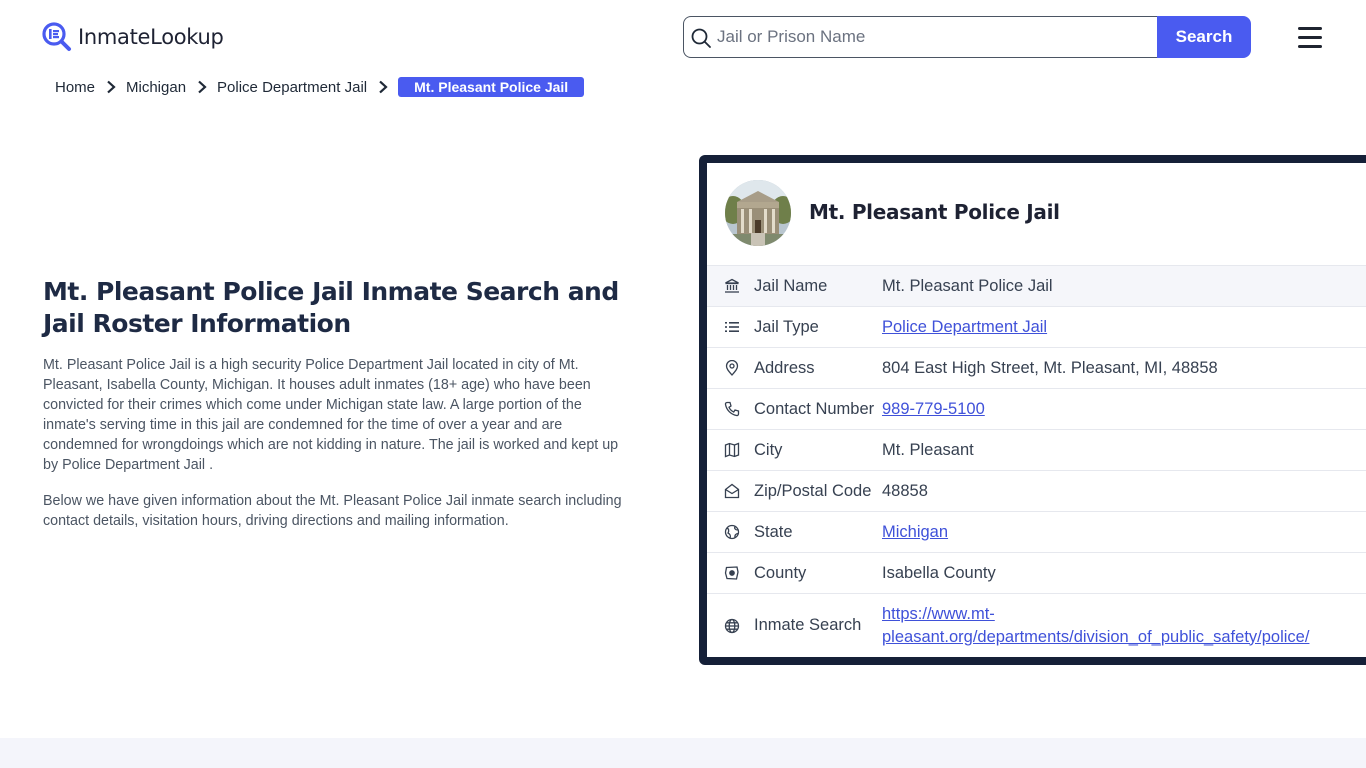 This screenshot has height=768, width=1366. What do you see at coordinates (964, 327) in the screenshot?
I see `jail-type-link: Police Department Jail` at bounding box center [964, 327].